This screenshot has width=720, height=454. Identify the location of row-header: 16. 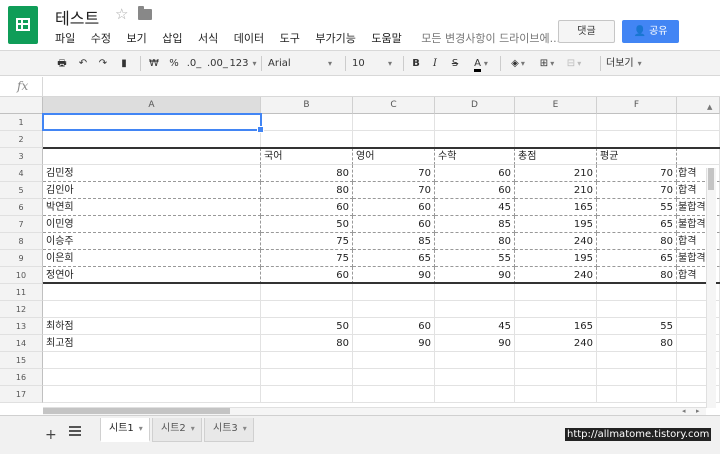
(21, 377).